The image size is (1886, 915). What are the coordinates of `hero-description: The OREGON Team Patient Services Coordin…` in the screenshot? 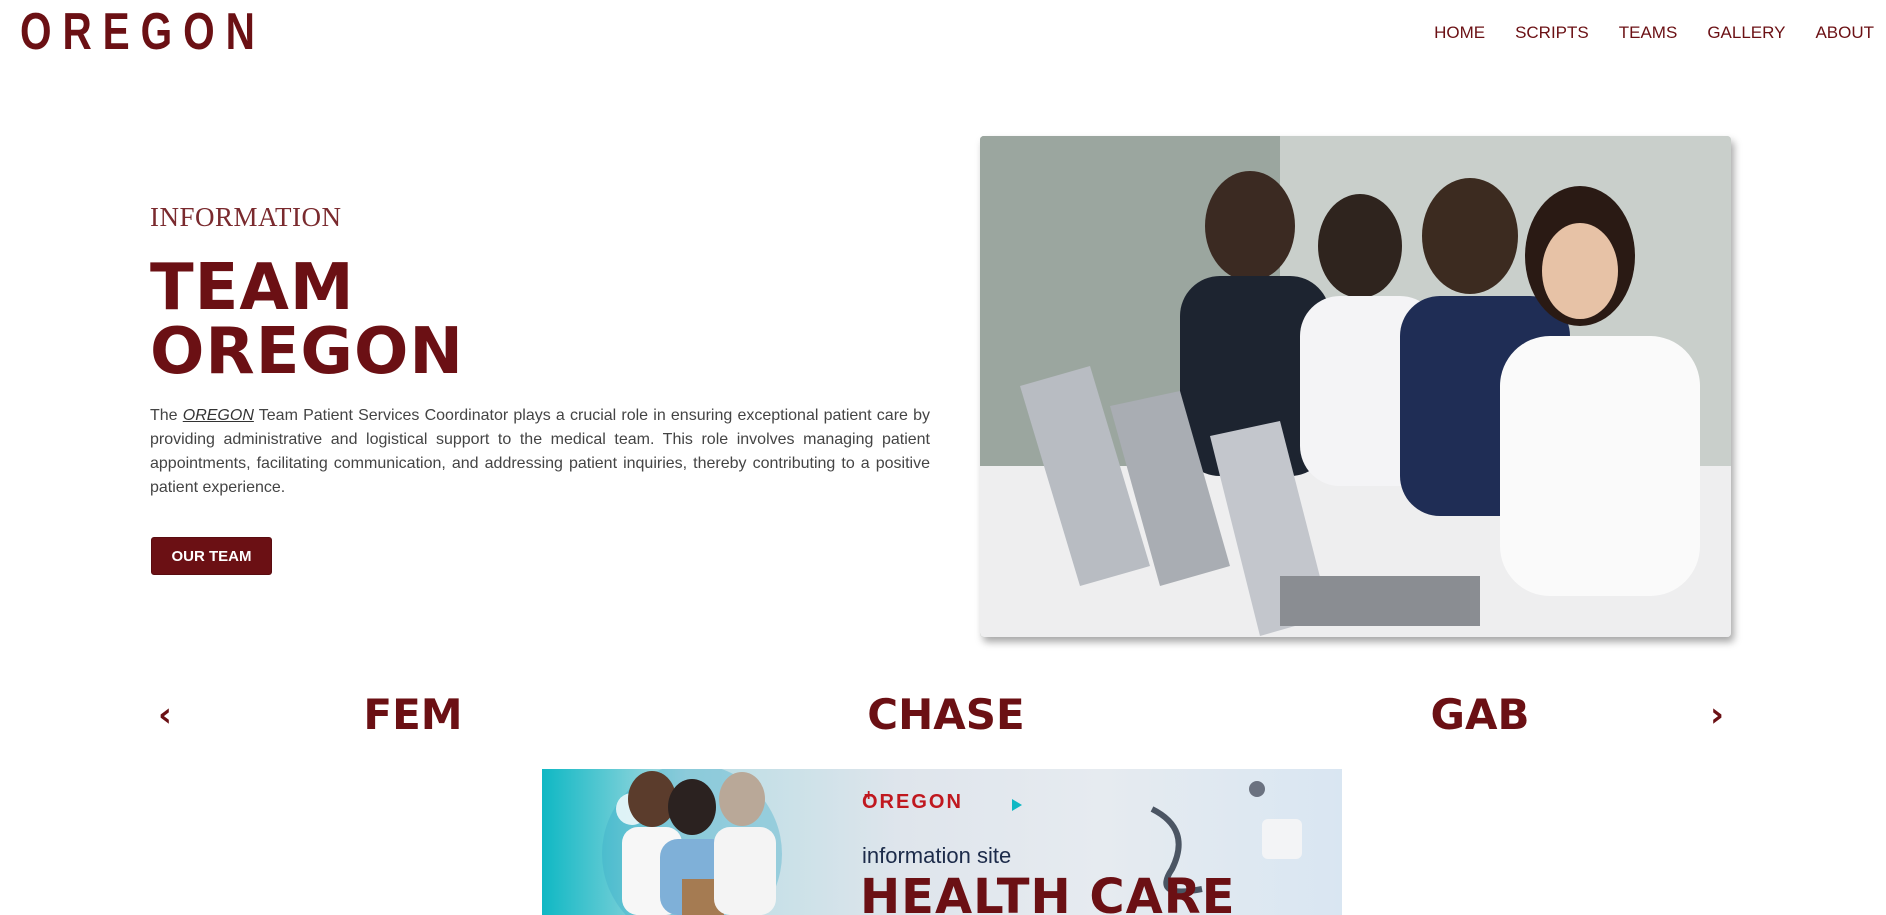 It's located at (540, 452).